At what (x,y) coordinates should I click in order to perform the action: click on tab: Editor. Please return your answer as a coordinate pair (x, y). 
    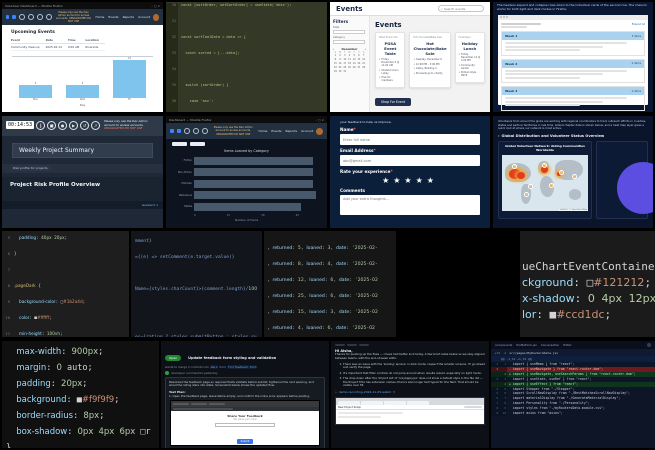
    Looking at the image, I should click on (567, 345).